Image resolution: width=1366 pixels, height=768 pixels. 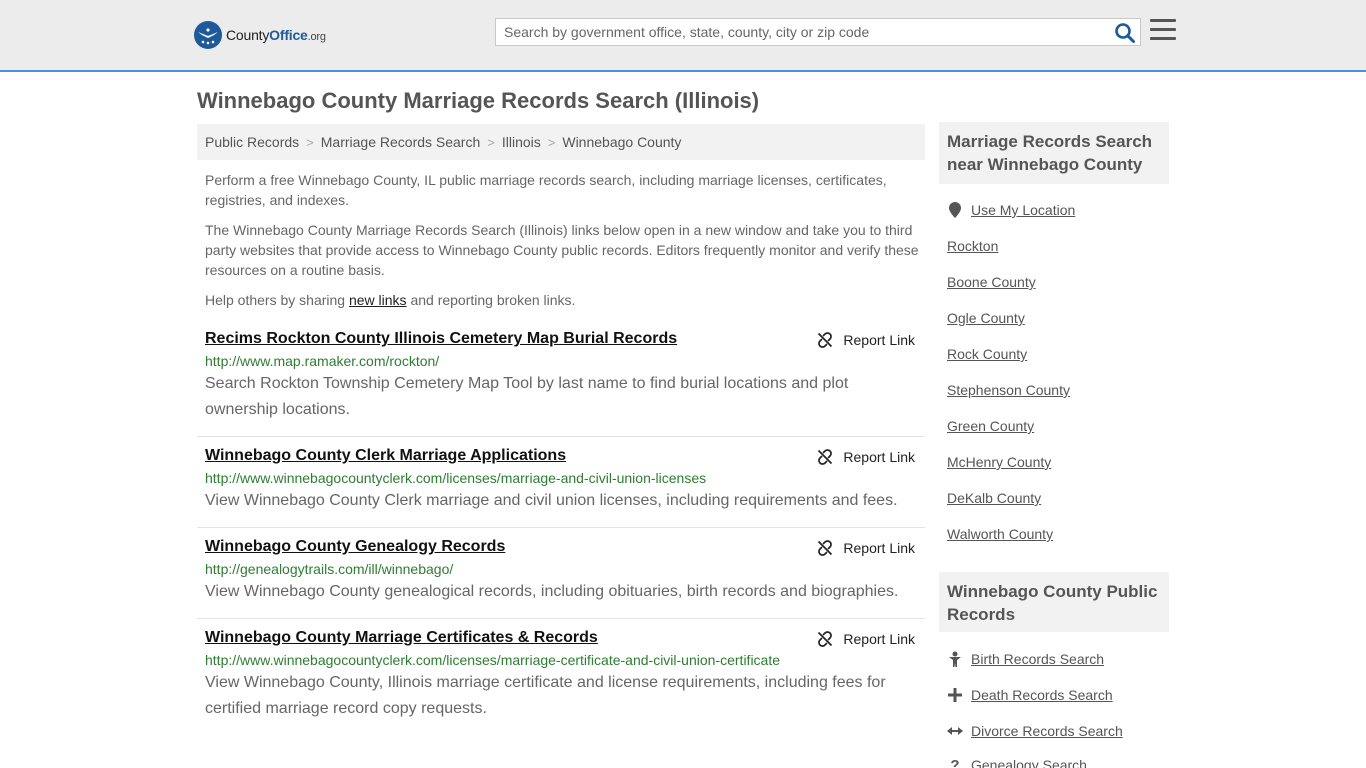 What do you see at coordinates (252, 142) in the screenshot?
I see `breadcrumb-public-records: Public Records` at bounding box center [252, 142].